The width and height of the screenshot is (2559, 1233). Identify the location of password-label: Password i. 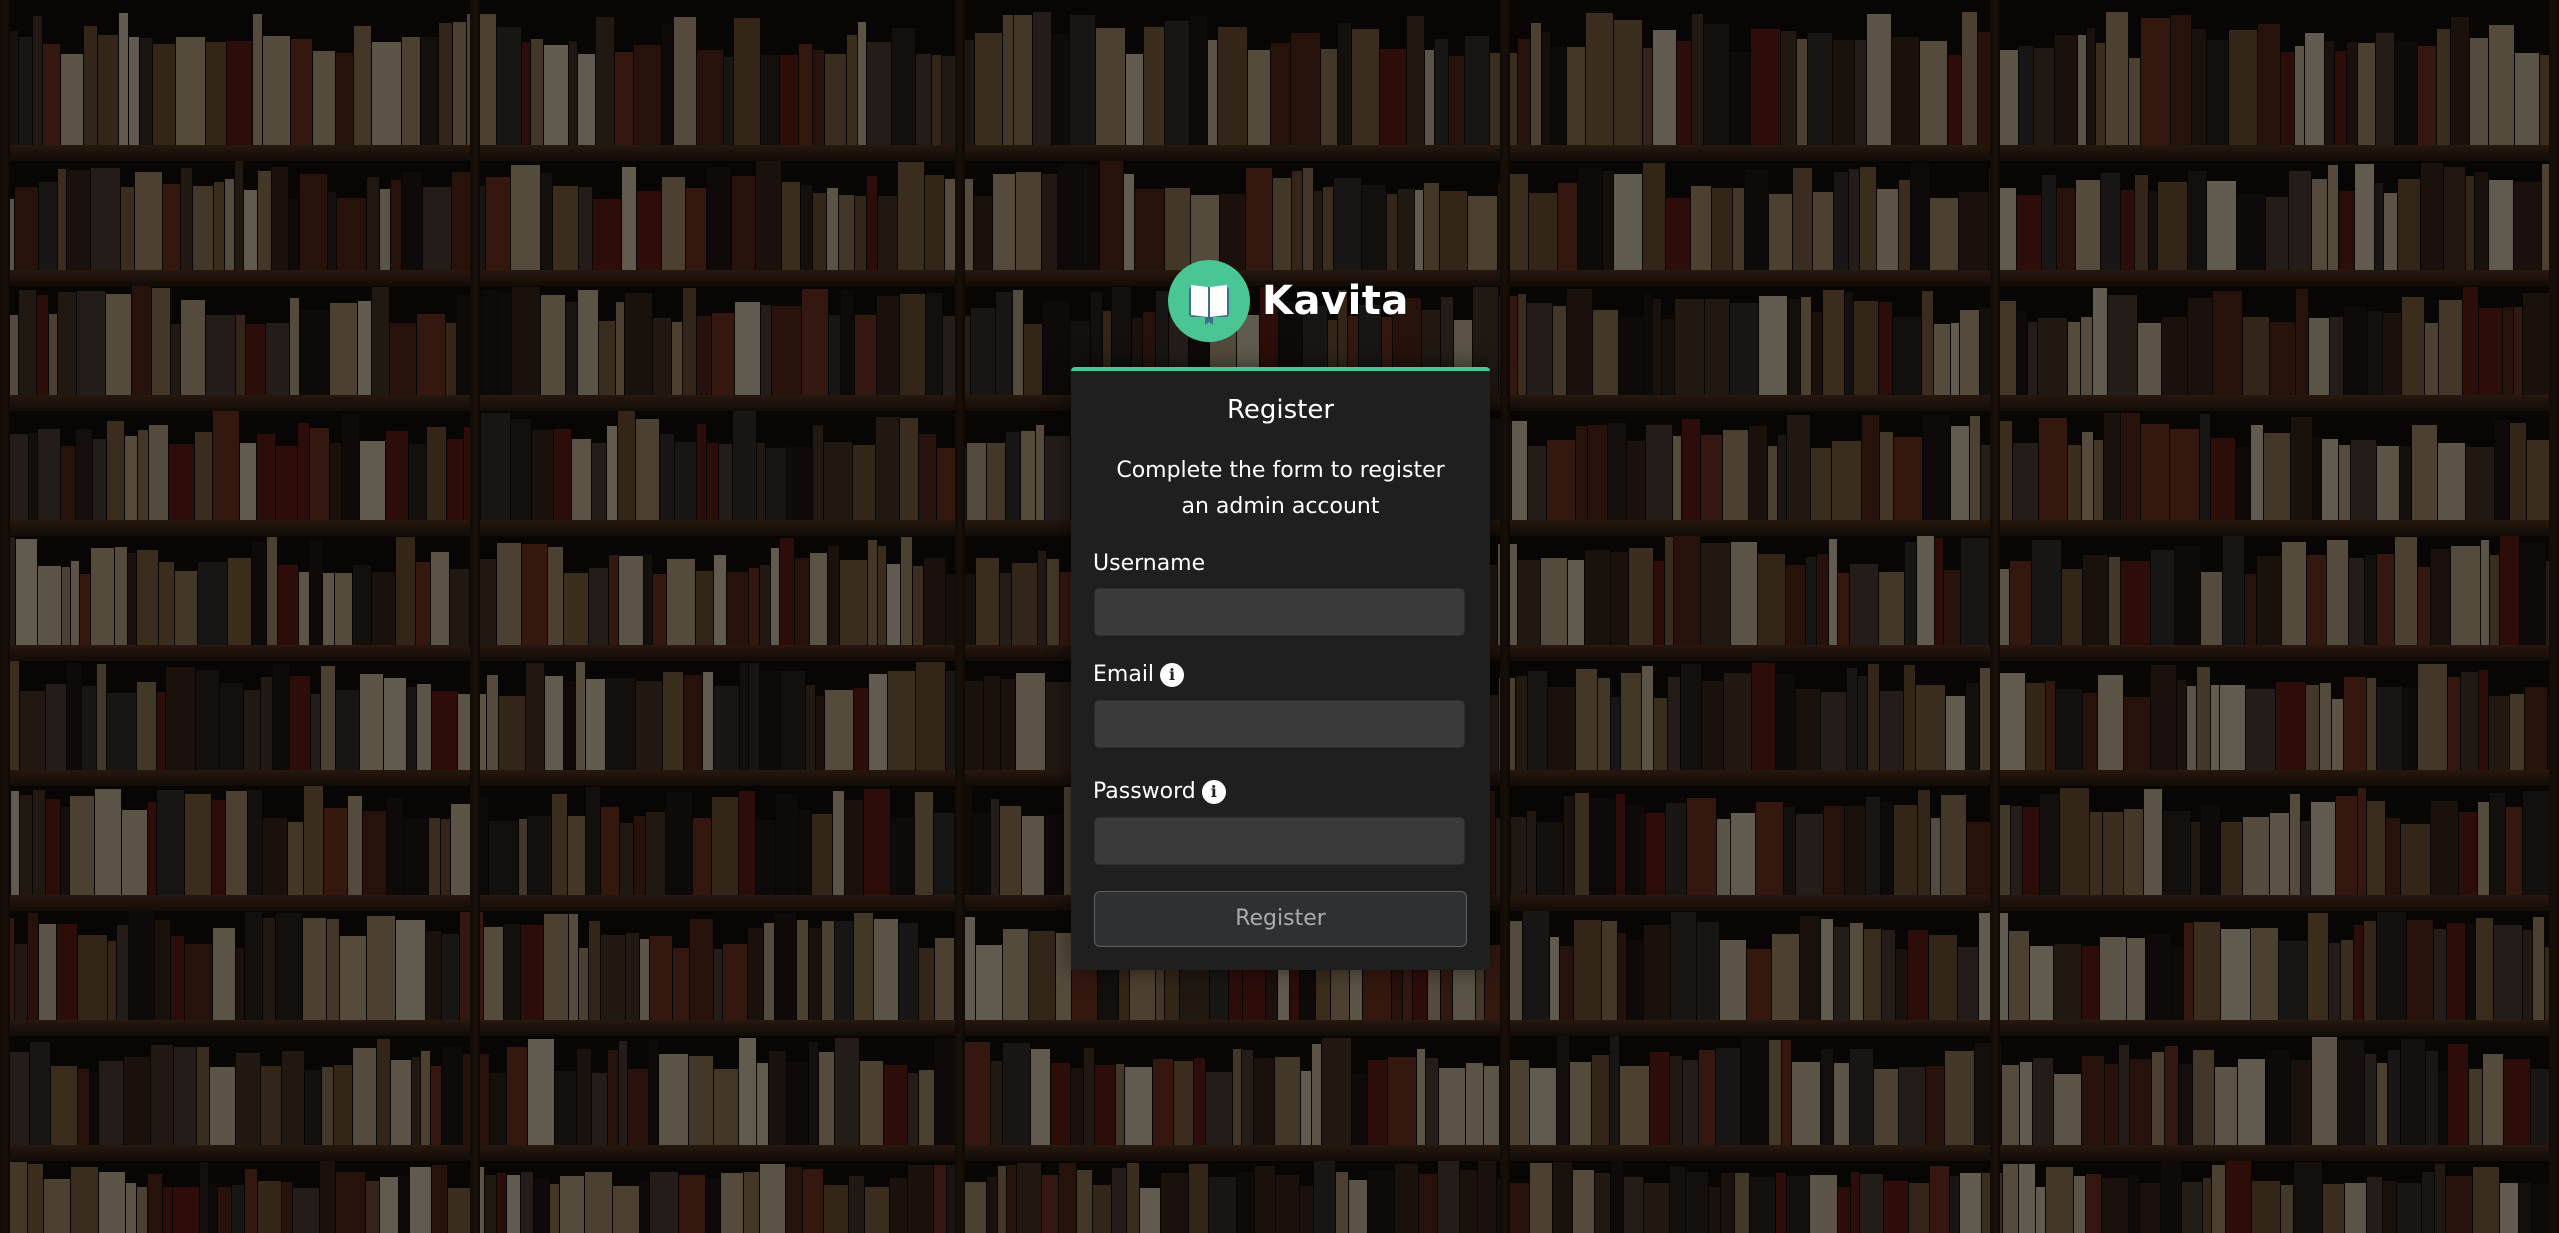
(1159, 791).